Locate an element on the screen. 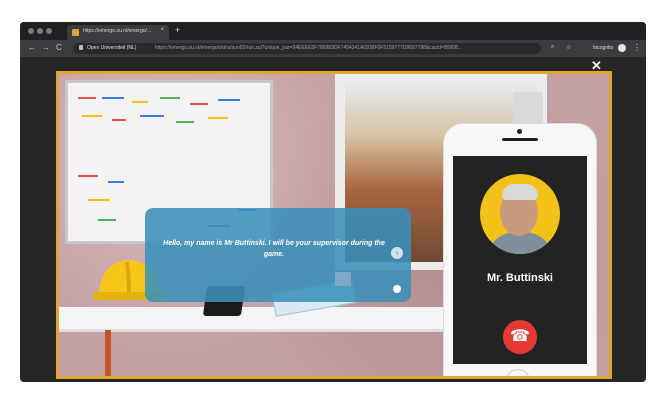 The image size is (665, 409). new-tab-button: + is located at coordinates (177, 30).